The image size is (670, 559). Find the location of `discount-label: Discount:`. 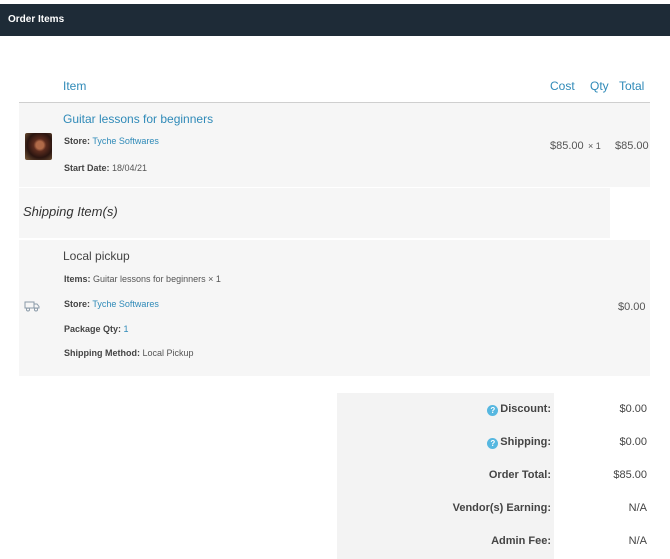

discount-label: Discount: is located at coordinates (525, 409).